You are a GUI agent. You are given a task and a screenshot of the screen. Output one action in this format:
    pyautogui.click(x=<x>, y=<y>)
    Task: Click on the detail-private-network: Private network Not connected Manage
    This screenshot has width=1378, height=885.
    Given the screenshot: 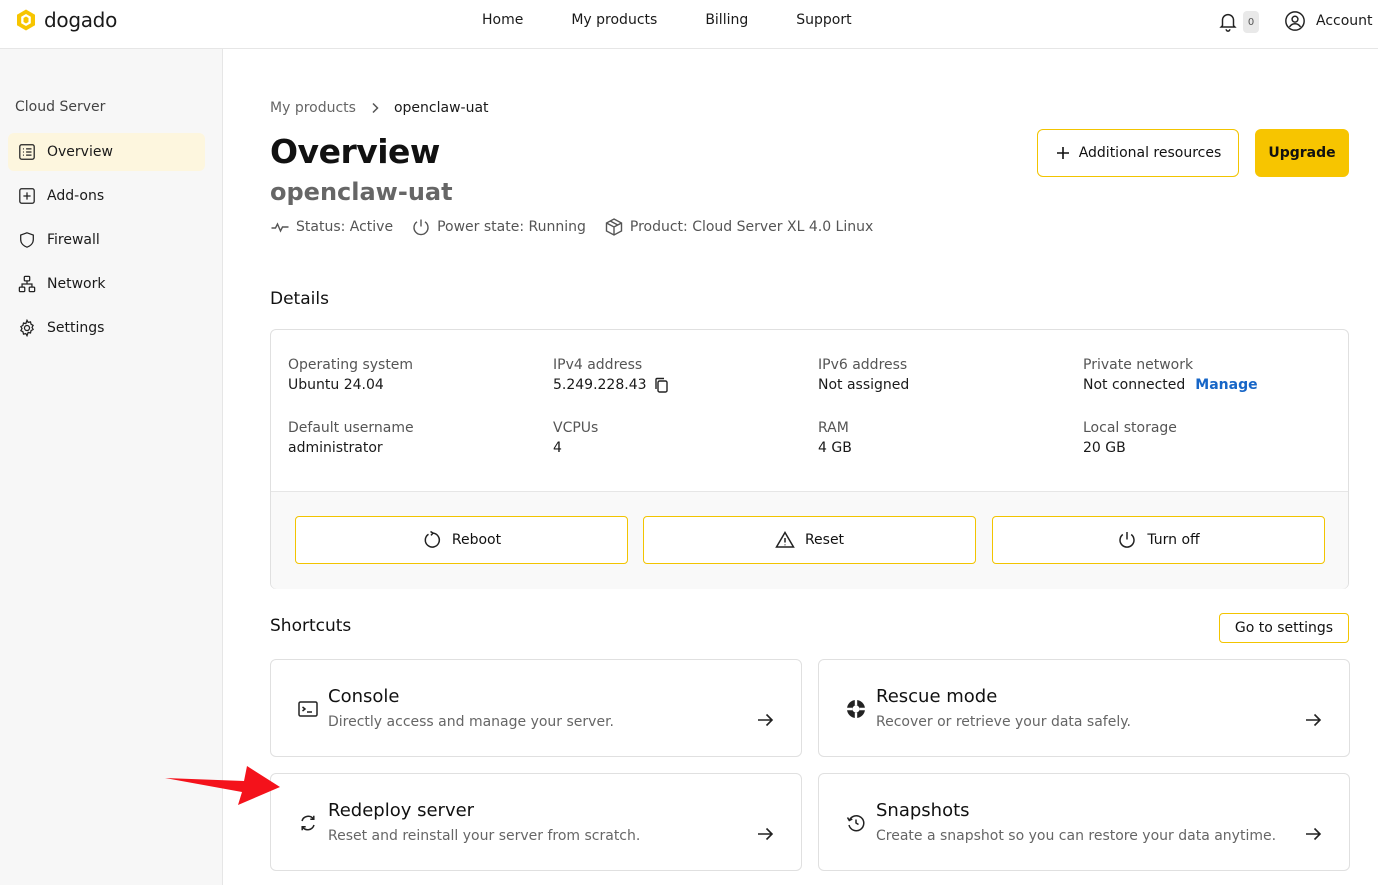 What is the action you would take?
    pyautogui.click(x=1170, y=375)
    